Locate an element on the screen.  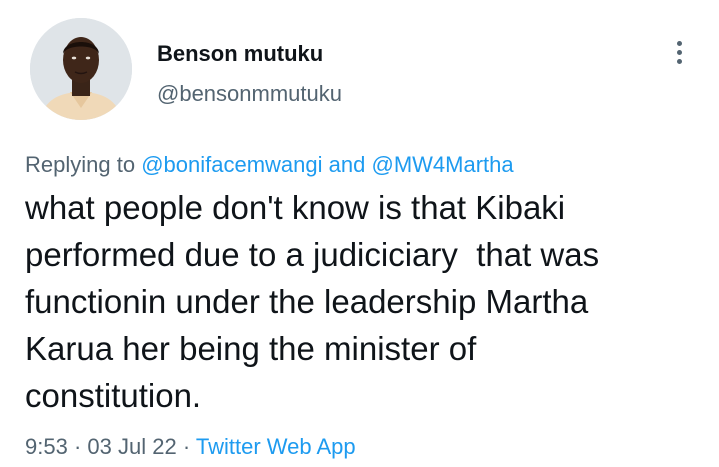
author-display-name: Benson mutuku is located at coordinates (240, 54).